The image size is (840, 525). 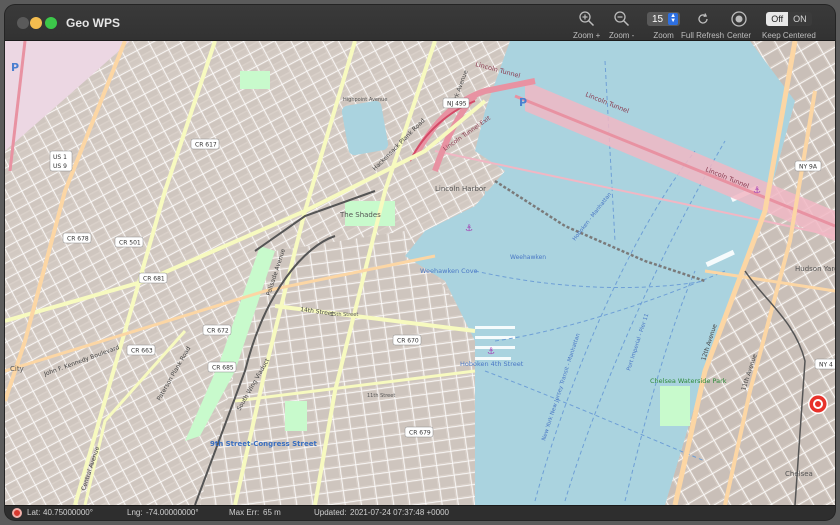 What do you see at coordinates (399, 512) in the screenshot?
I see `updated-value: 2021-07-24 07:37:48 +0000` at bounding box center [399, 512].